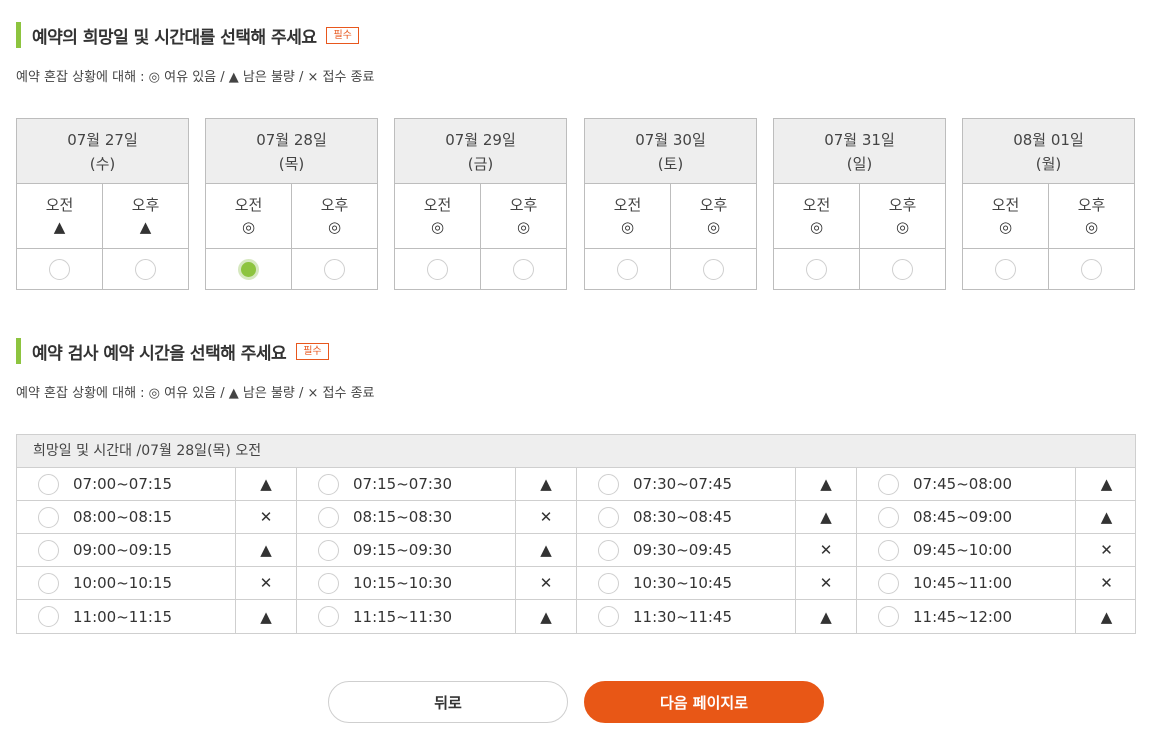 This screenshot has height=748, width=1152. Describe the element at coordinates (1048, 140) in the screenshot. I see `day-date: 08월 01일` at that location.